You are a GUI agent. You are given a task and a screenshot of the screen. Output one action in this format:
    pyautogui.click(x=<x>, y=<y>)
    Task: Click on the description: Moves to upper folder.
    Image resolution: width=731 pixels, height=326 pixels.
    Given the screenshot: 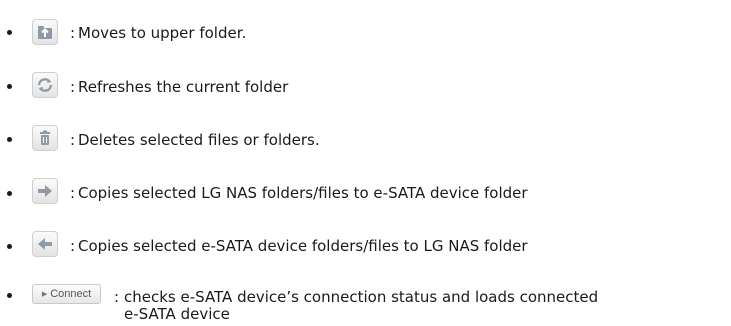 What is the action you would take?
    pyautogui.click(x=162, y=33)
    